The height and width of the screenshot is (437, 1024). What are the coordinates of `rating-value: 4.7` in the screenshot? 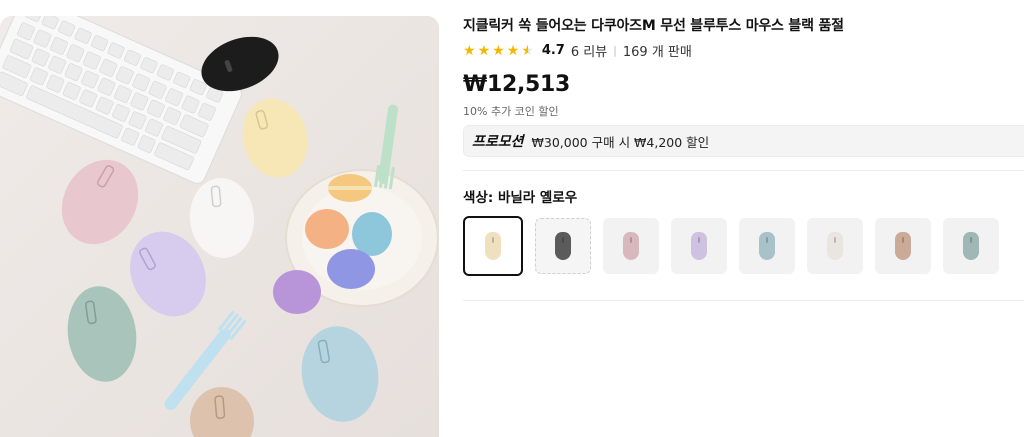 It's located at (553, 50).